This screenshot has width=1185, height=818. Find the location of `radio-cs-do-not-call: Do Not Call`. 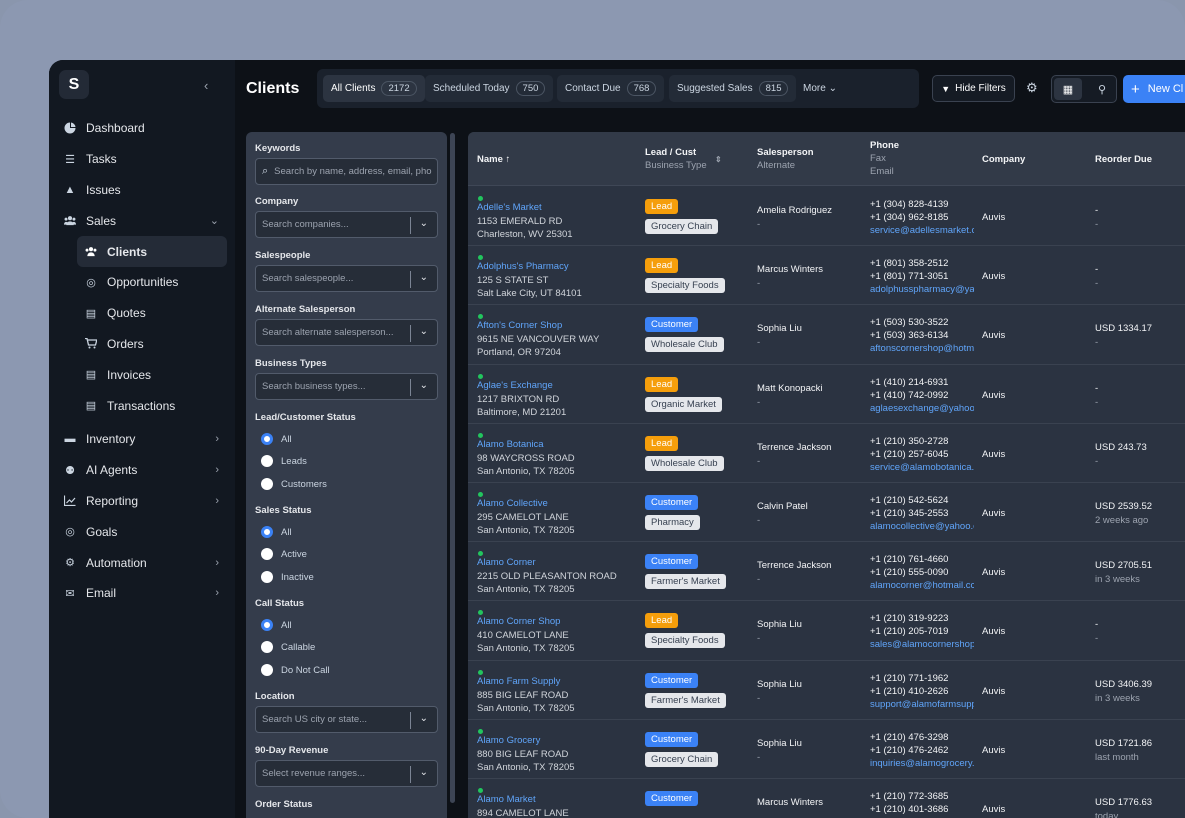

radio-cs-do-not-call: Do Not Call is located at coordinates (295, 670).